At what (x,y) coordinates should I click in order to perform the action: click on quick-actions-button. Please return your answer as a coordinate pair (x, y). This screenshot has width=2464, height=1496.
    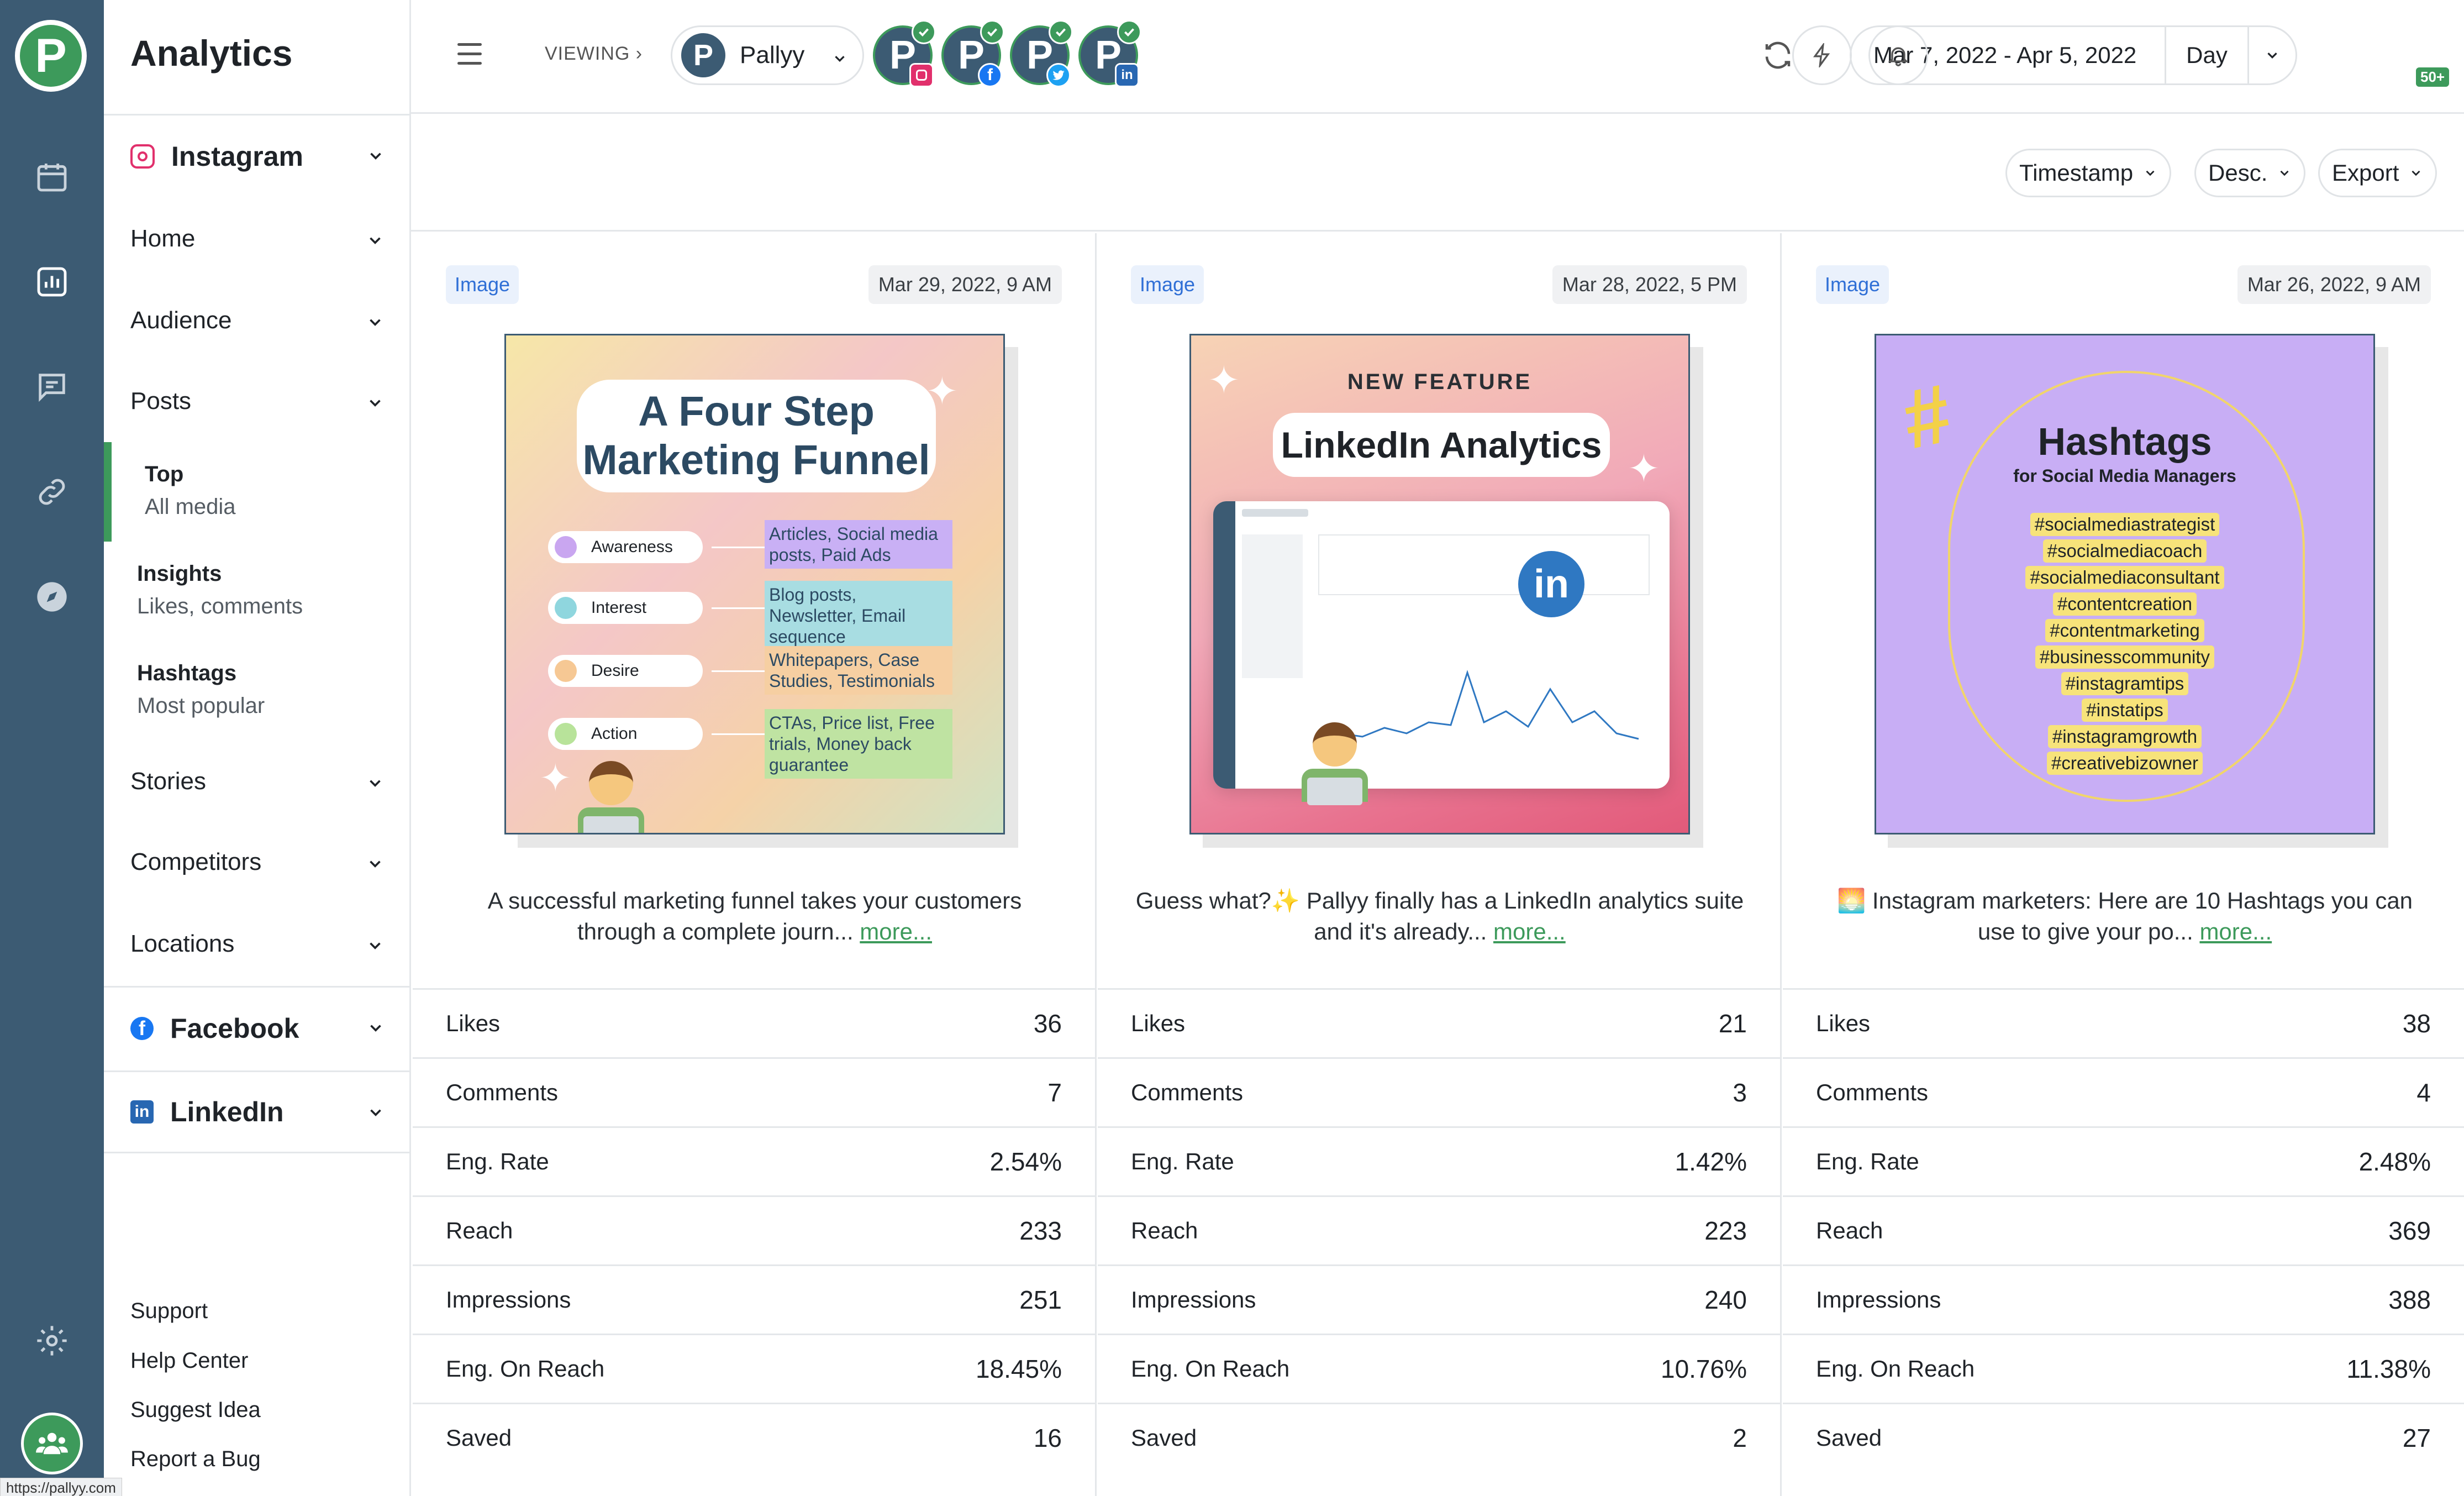
    Looking at the image, I should click on (1822, 55).